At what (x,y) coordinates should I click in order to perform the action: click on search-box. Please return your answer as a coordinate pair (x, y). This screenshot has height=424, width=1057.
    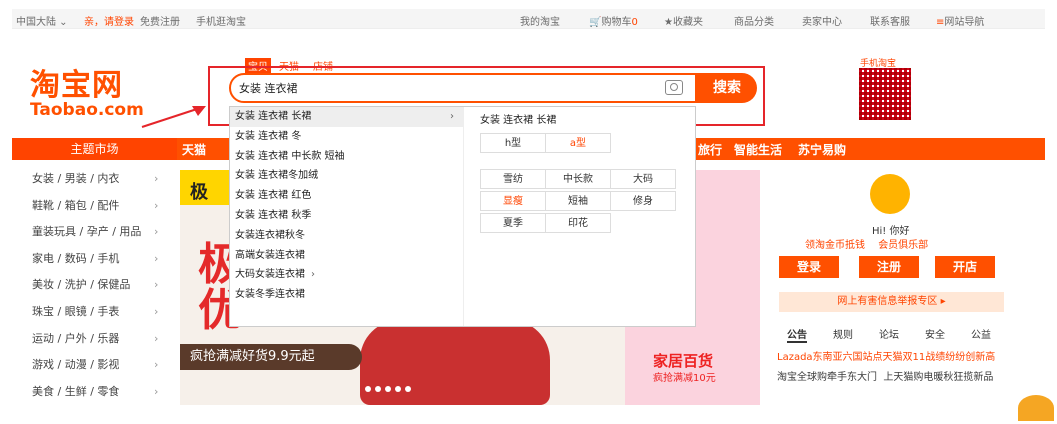
    Looking at the image, I should click on (463, 88).